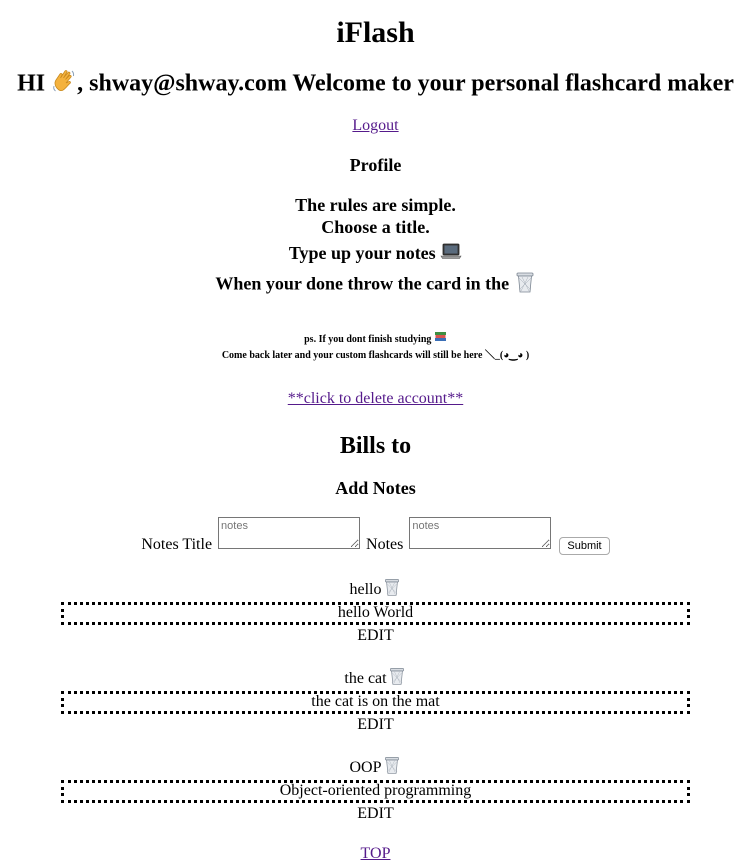  I want to click on logout-link: Logout, so click(375, 125).